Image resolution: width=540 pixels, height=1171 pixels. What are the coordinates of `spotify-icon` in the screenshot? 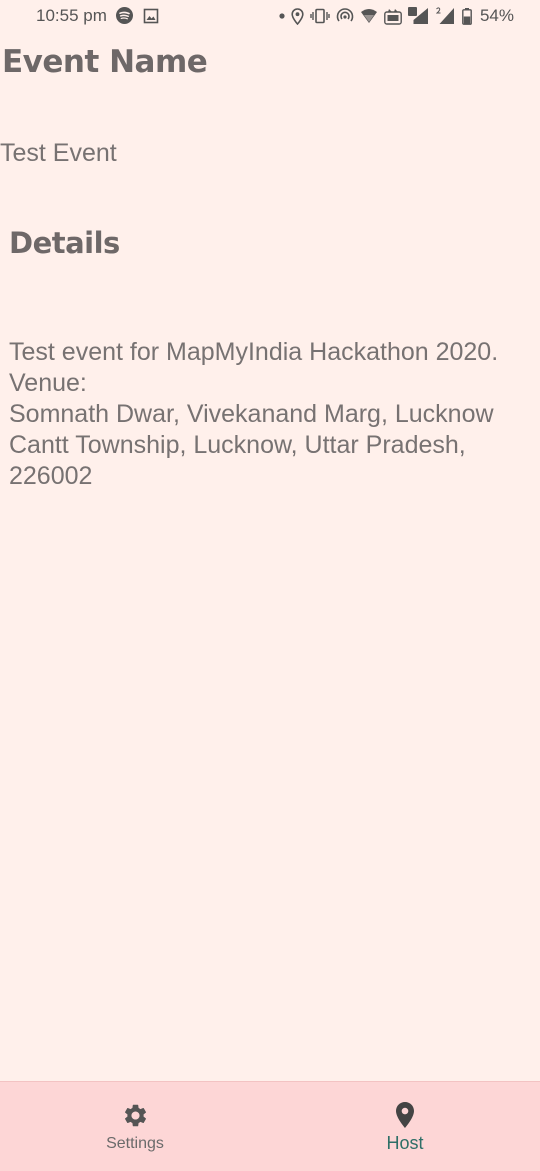 It's located at (124, 18).